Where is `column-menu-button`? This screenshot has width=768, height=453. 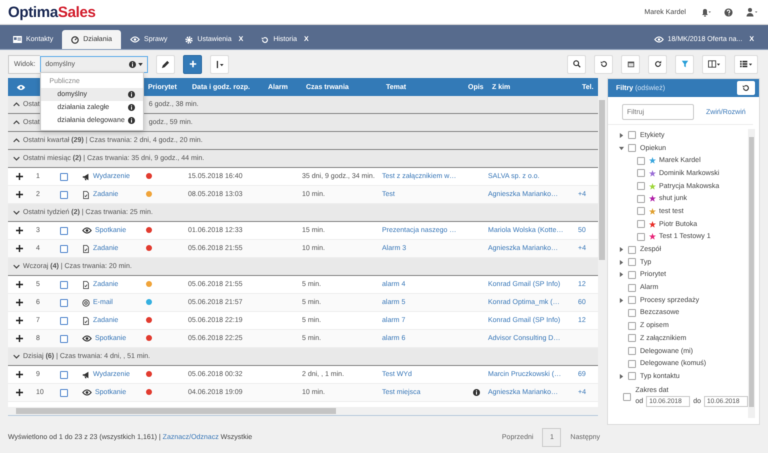 column-menu-button is located at coordinates (220, 64).